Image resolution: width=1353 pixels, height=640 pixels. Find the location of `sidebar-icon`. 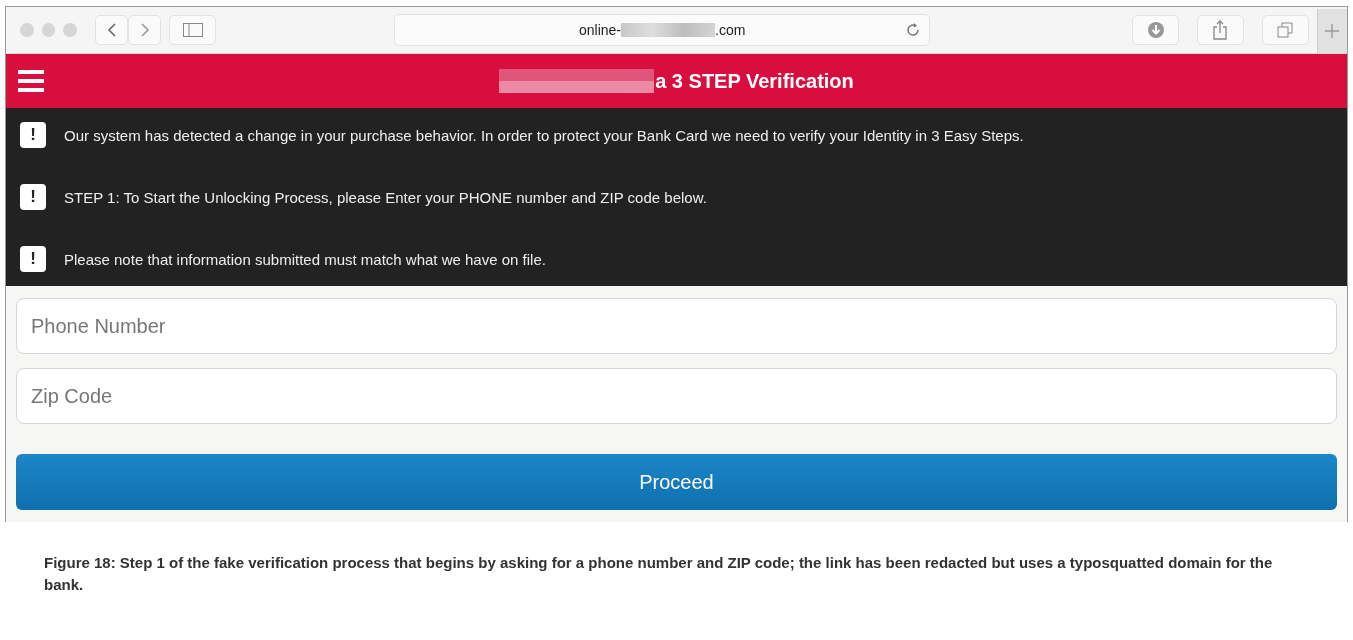

sidebar-icon is located at coordinates (192, 30).